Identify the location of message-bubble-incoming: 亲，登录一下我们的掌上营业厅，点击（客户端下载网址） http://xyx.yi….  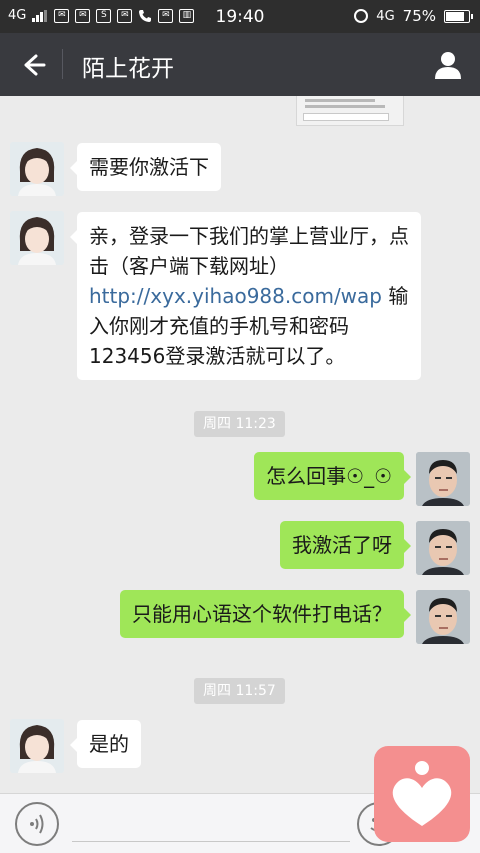
(245, 296).